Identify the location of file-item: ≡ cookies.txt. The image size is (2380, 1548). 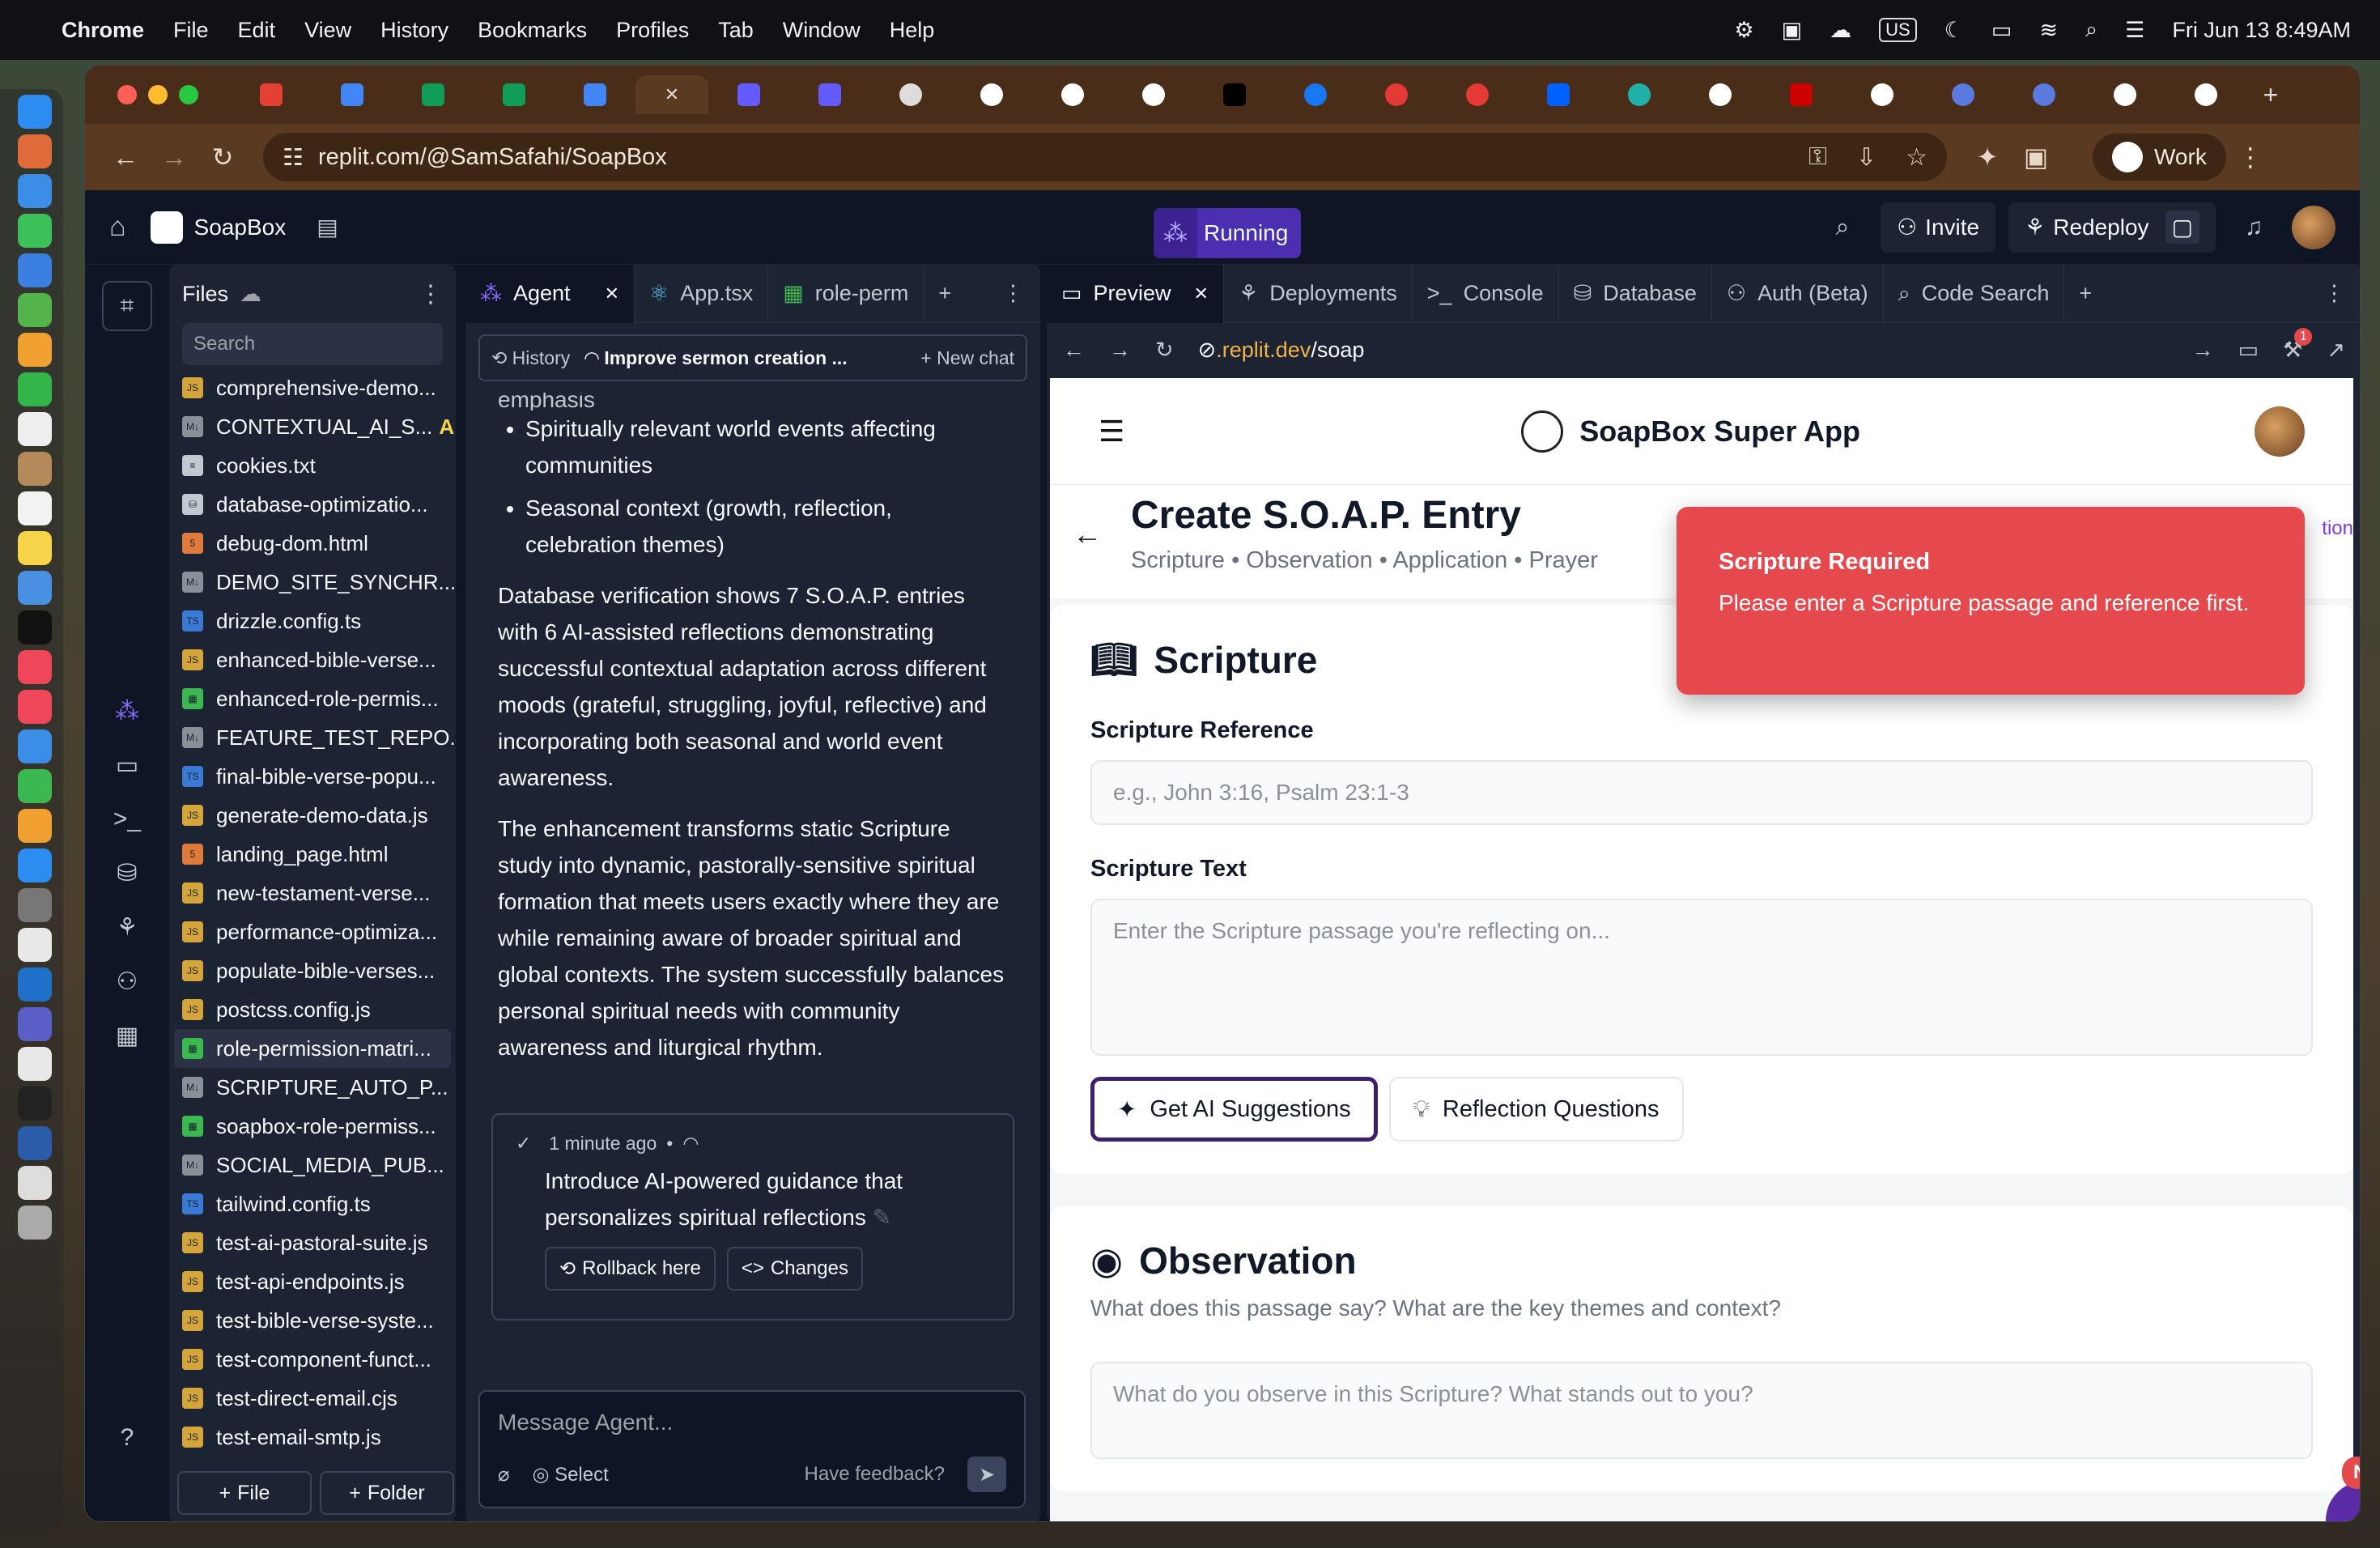
(313, 465).